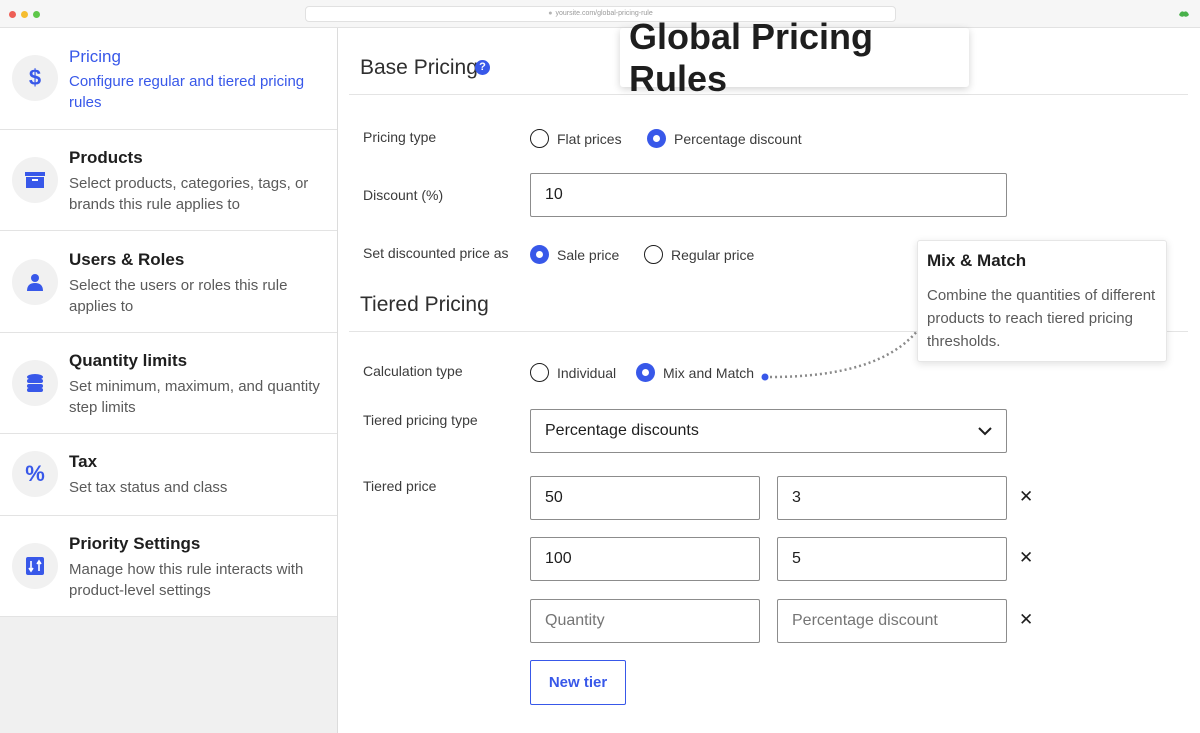 The height and width of the screenshot is (733, 1200). I want to click on lock-icon: ●, so click(550, 13).